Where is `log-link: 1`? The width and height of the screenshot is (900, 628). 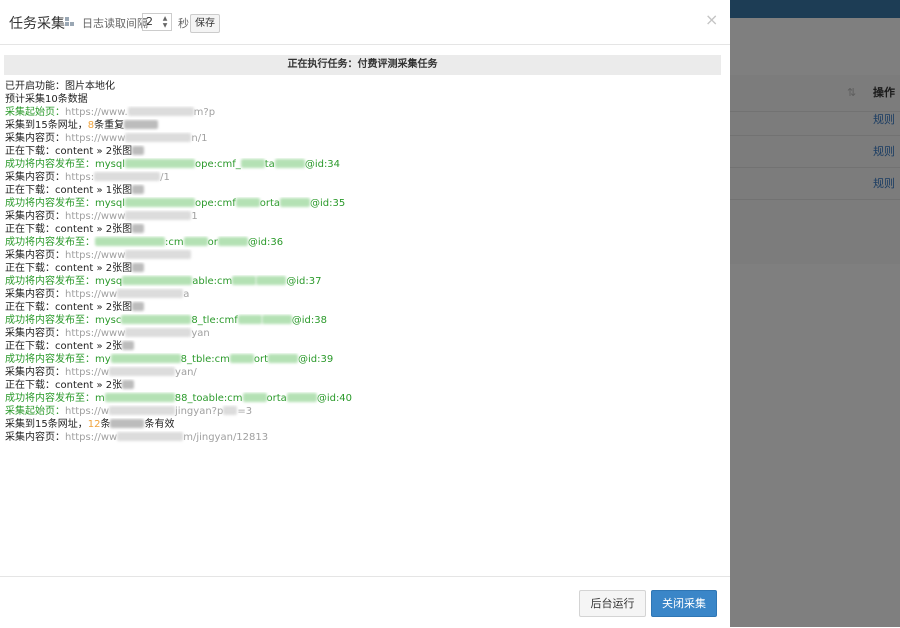
log-link: 1 is located at coordinates (194, 216).